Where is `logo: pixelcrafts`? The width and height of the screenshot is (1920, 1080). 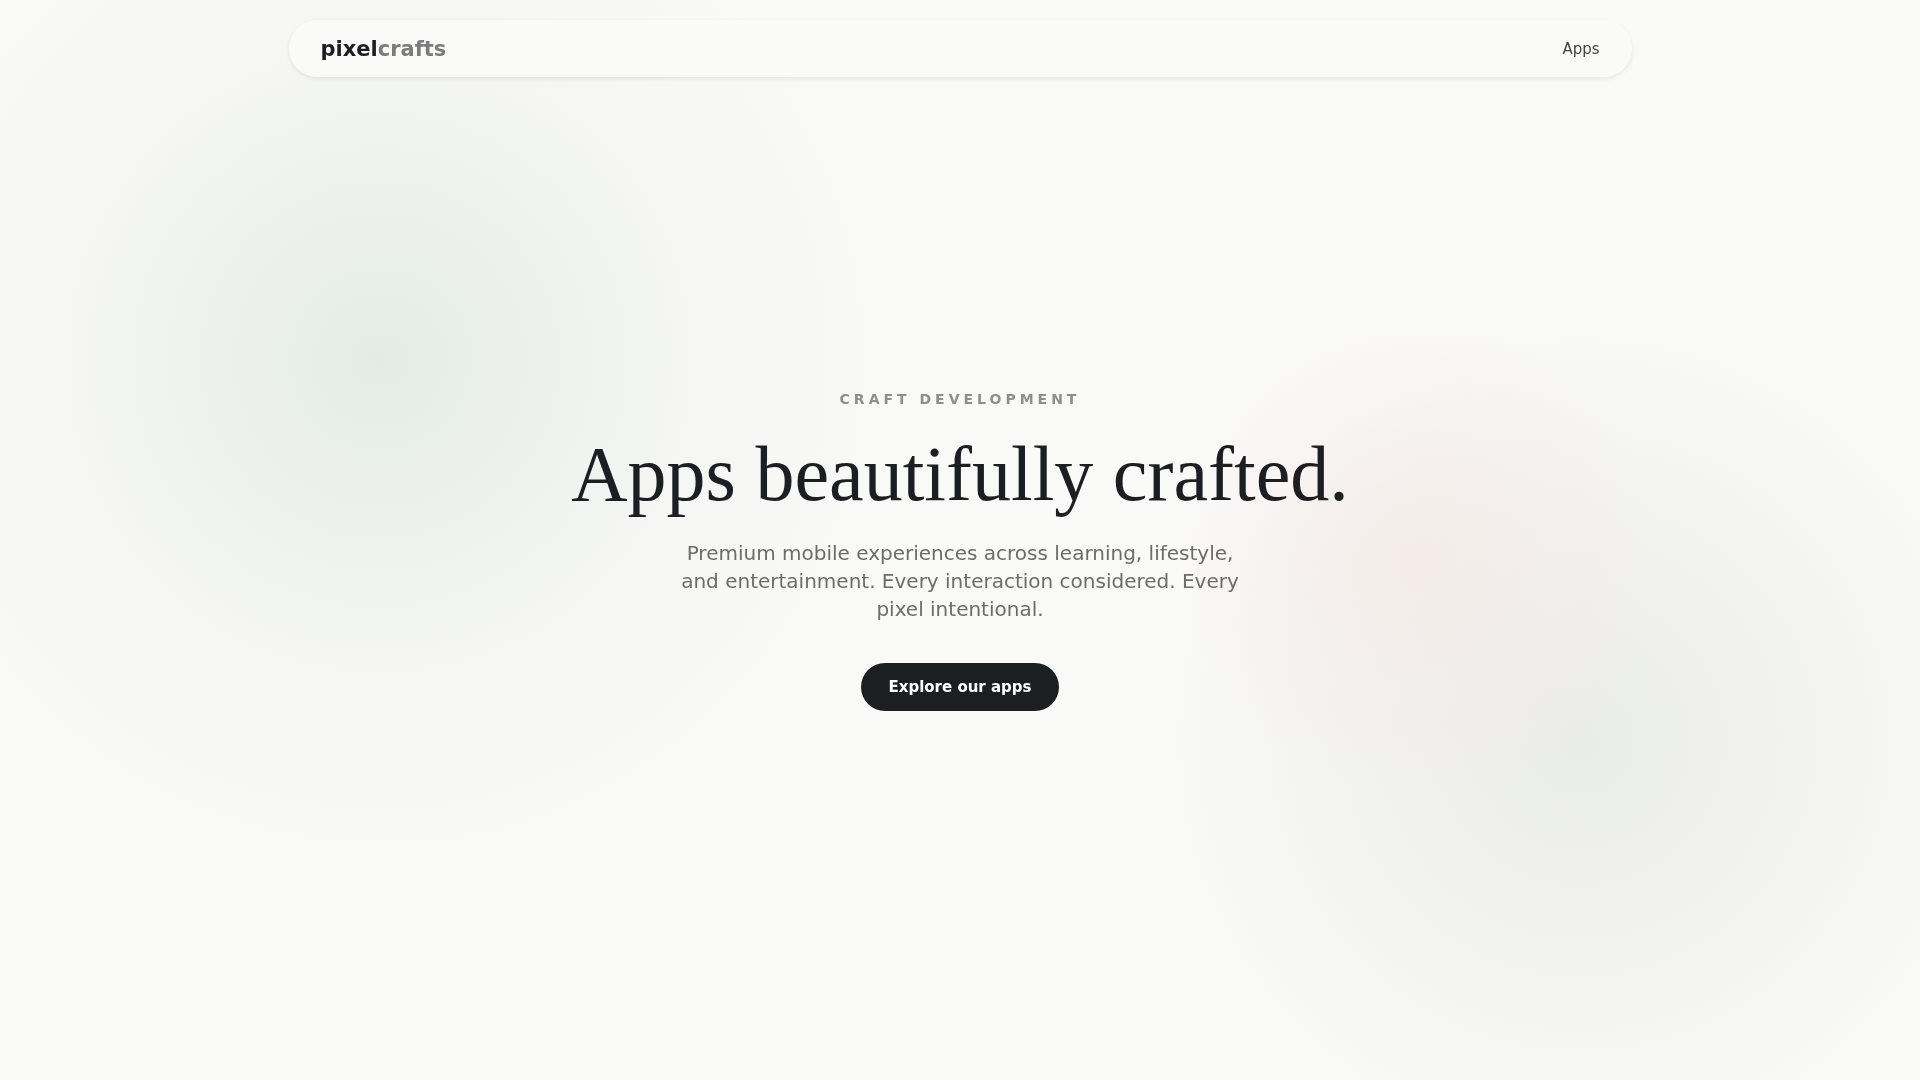 logo: pixelcrafts is located at coordinates (383, 48).